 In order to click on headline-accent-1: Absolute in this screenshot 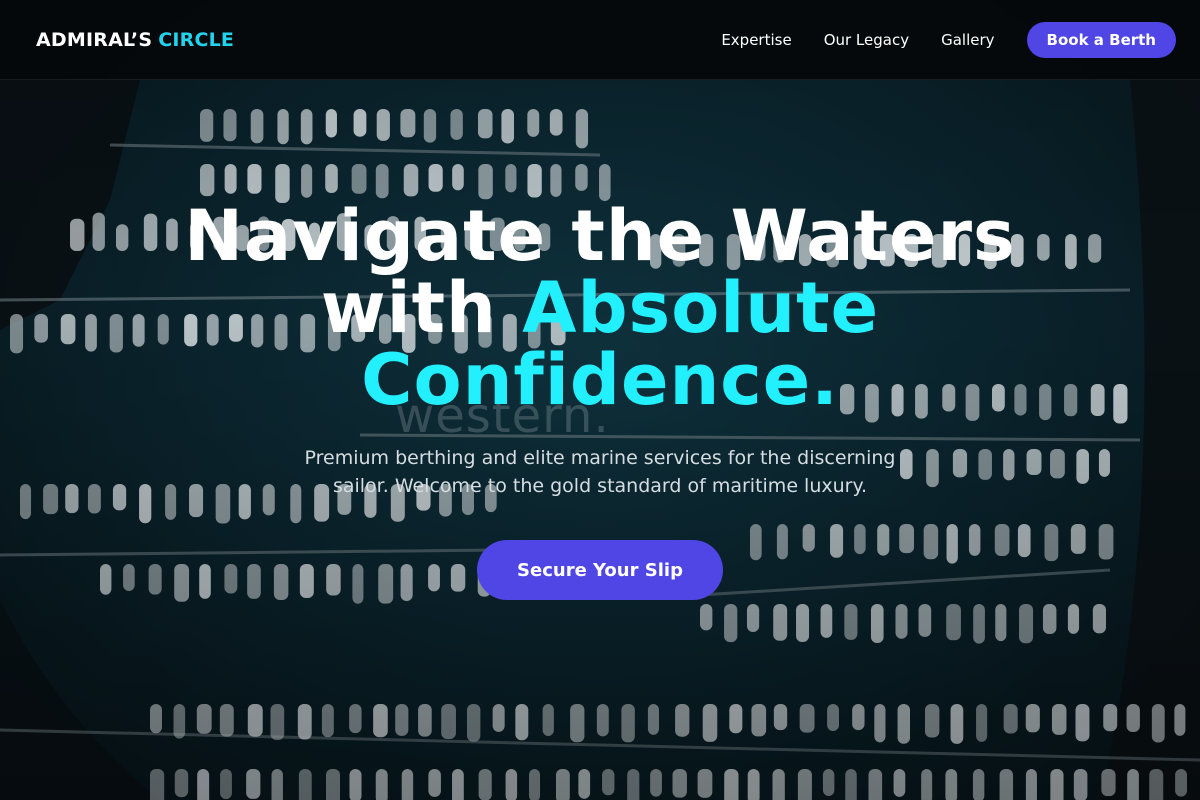, I will do `click(701, 308)`.